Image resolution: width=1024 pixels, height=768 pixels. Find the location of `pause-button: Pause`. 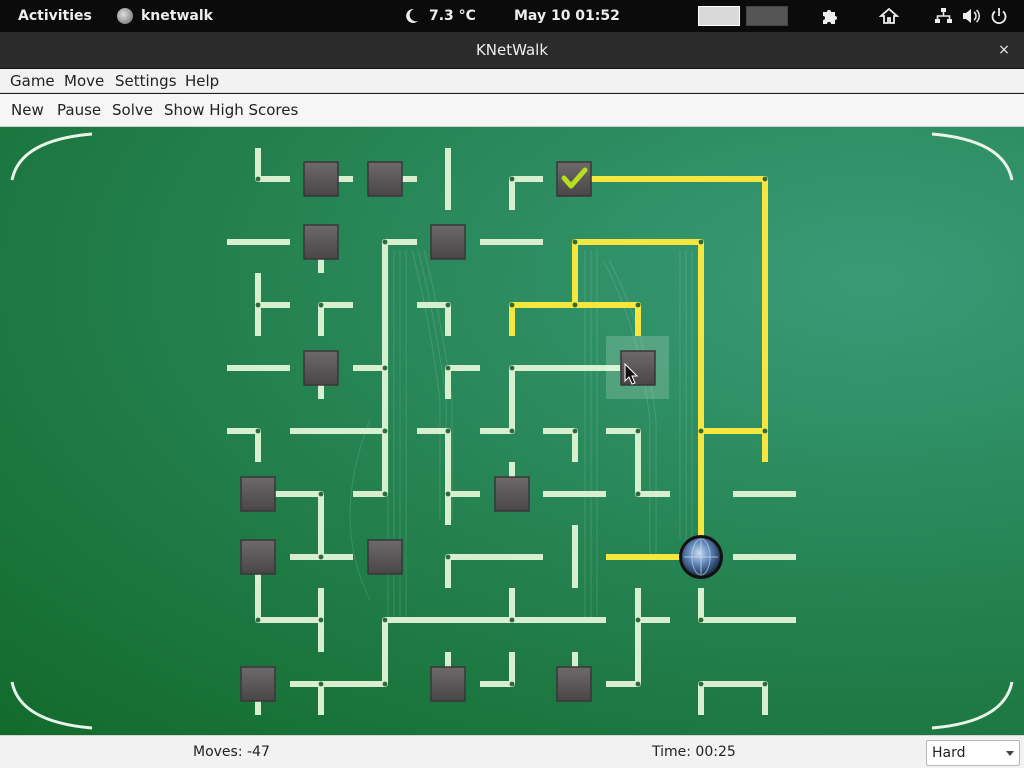

pause-button: Pause is located at coordinates (79, 110).